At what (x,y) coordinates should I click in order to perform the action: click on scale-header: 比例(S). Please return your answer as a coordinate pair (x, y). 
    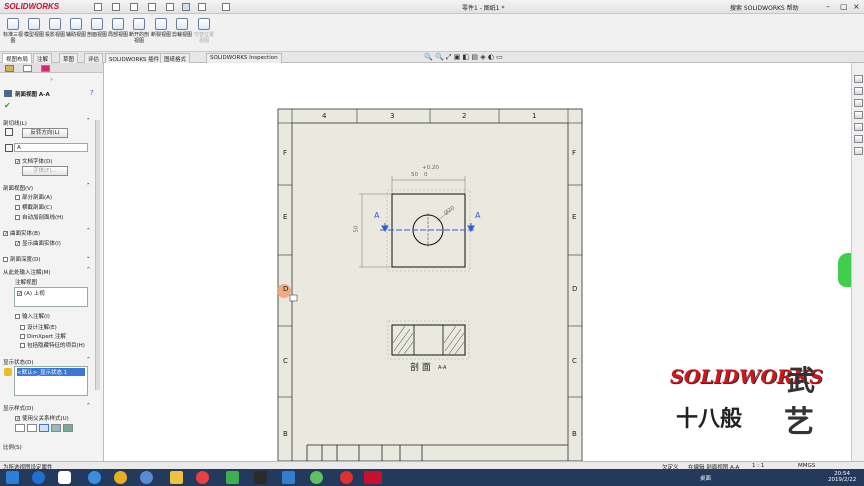
    Looking at the image, I should click on (12, 447).